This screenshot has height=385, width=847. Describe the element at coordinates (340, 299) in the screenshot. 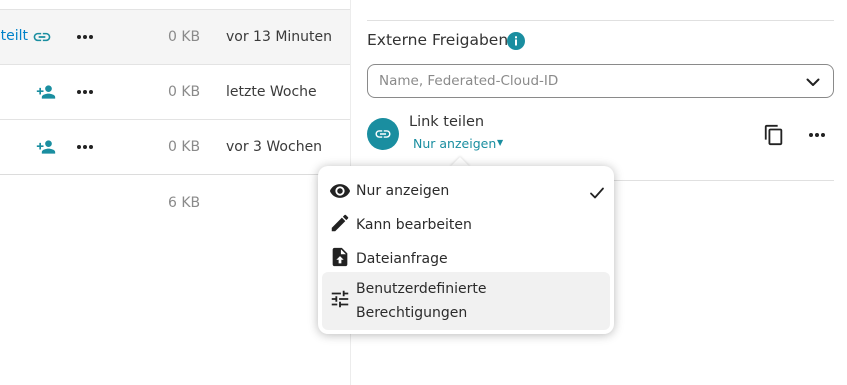

I see `tune-icon` at that location.